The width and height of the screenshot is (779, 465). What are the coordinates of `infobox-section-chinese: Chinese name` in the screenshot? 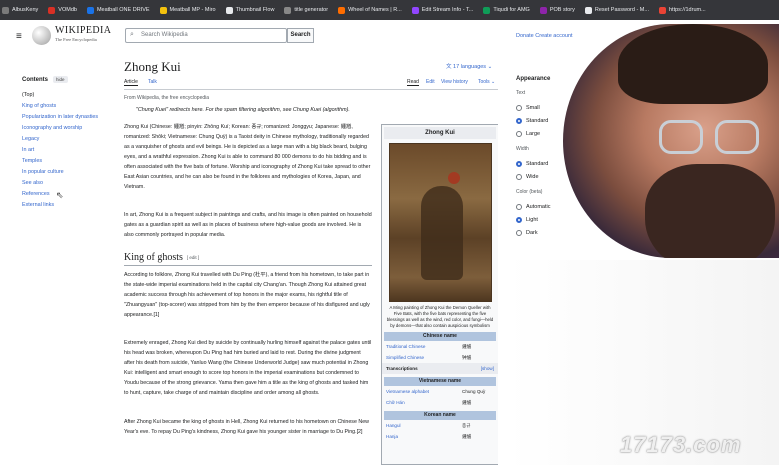 It's located at (440, 336).